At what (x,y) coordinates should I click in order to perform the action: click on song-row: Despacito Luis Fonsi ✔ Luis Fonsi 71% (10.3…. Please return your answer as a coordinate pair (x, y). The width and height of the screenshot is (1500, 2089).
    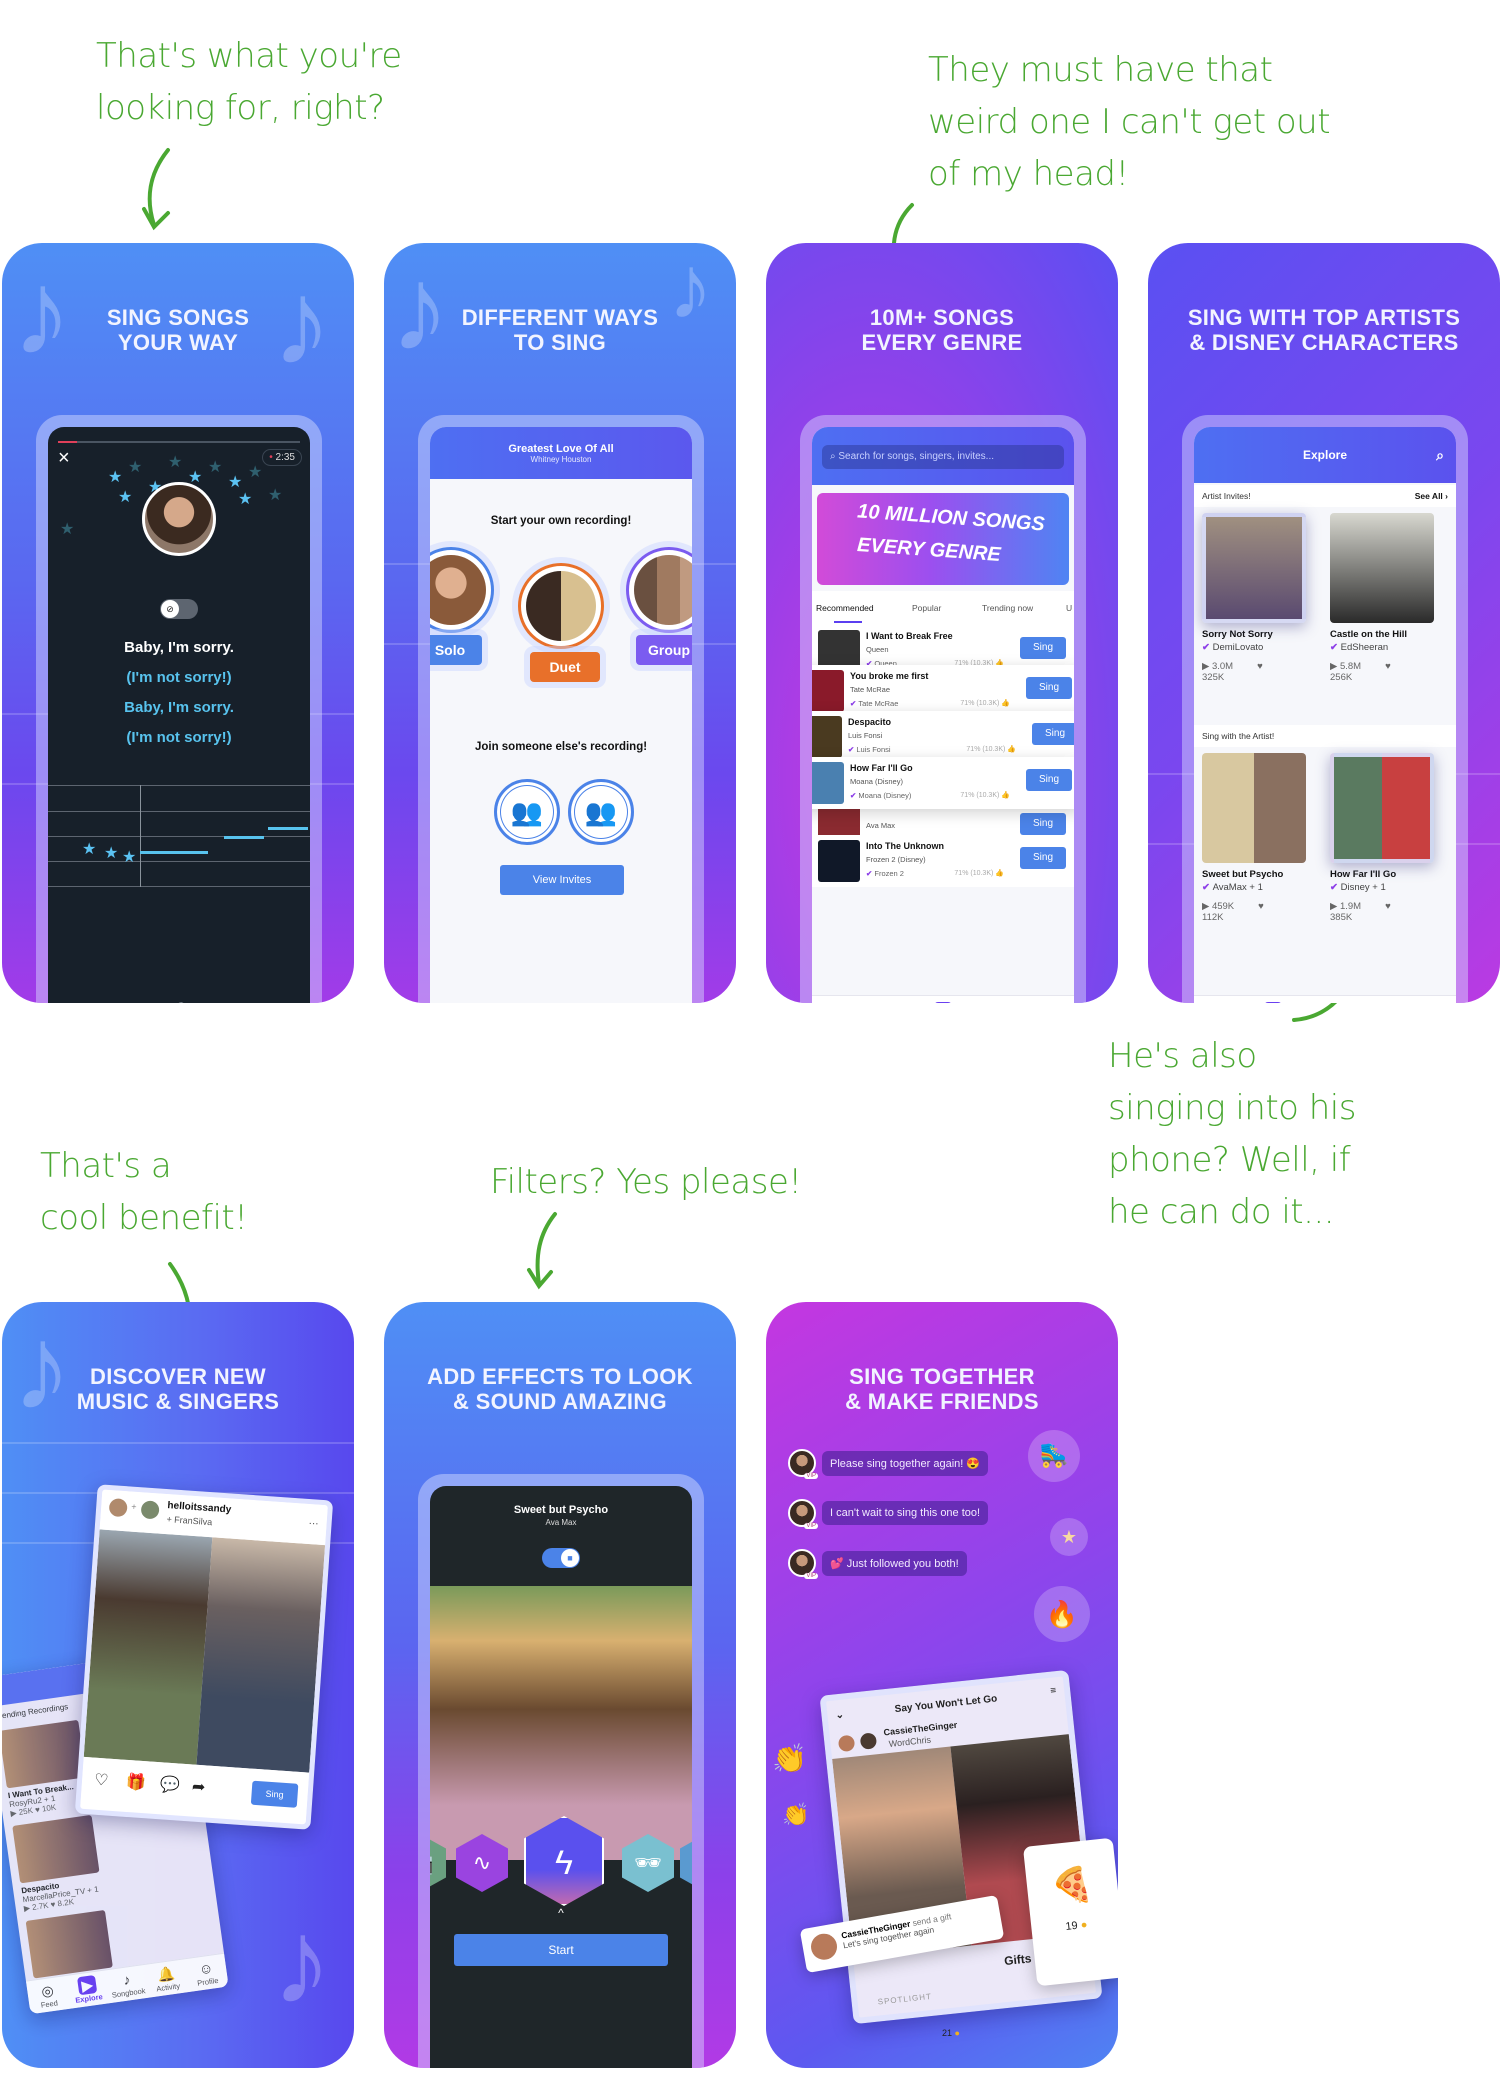
    Looking at the image, I should click on (943, 737).